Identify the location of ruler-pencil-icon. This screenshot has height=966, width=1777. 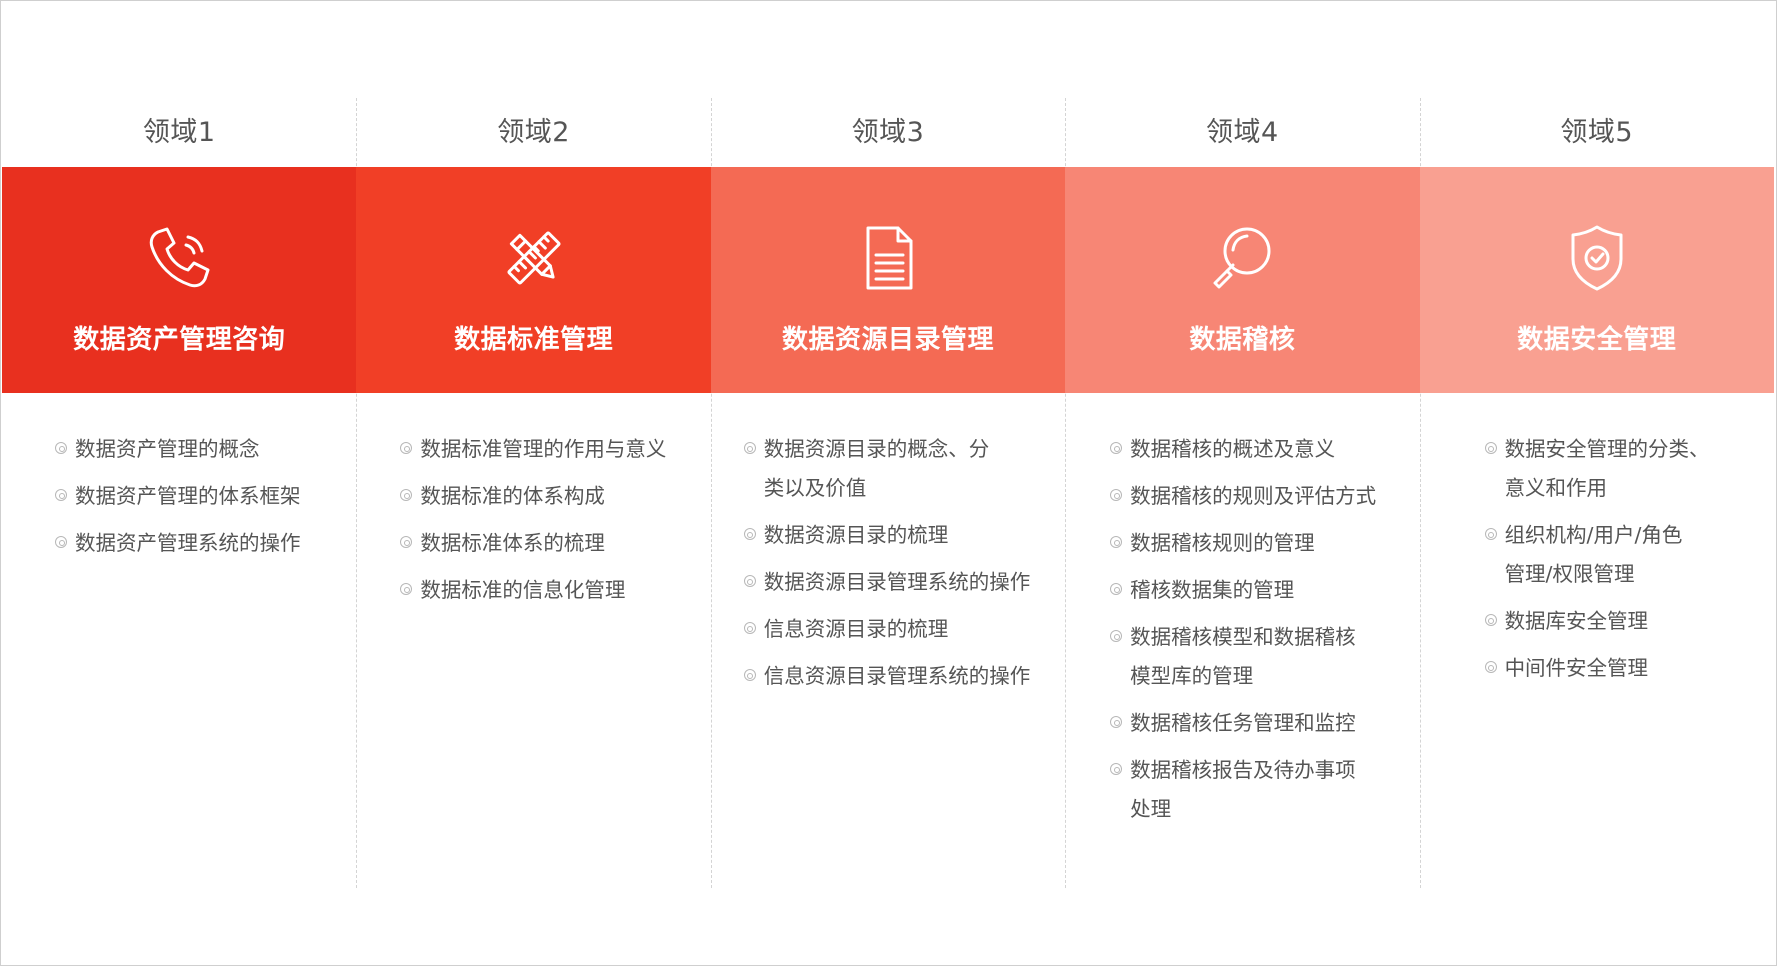
(534, 258).